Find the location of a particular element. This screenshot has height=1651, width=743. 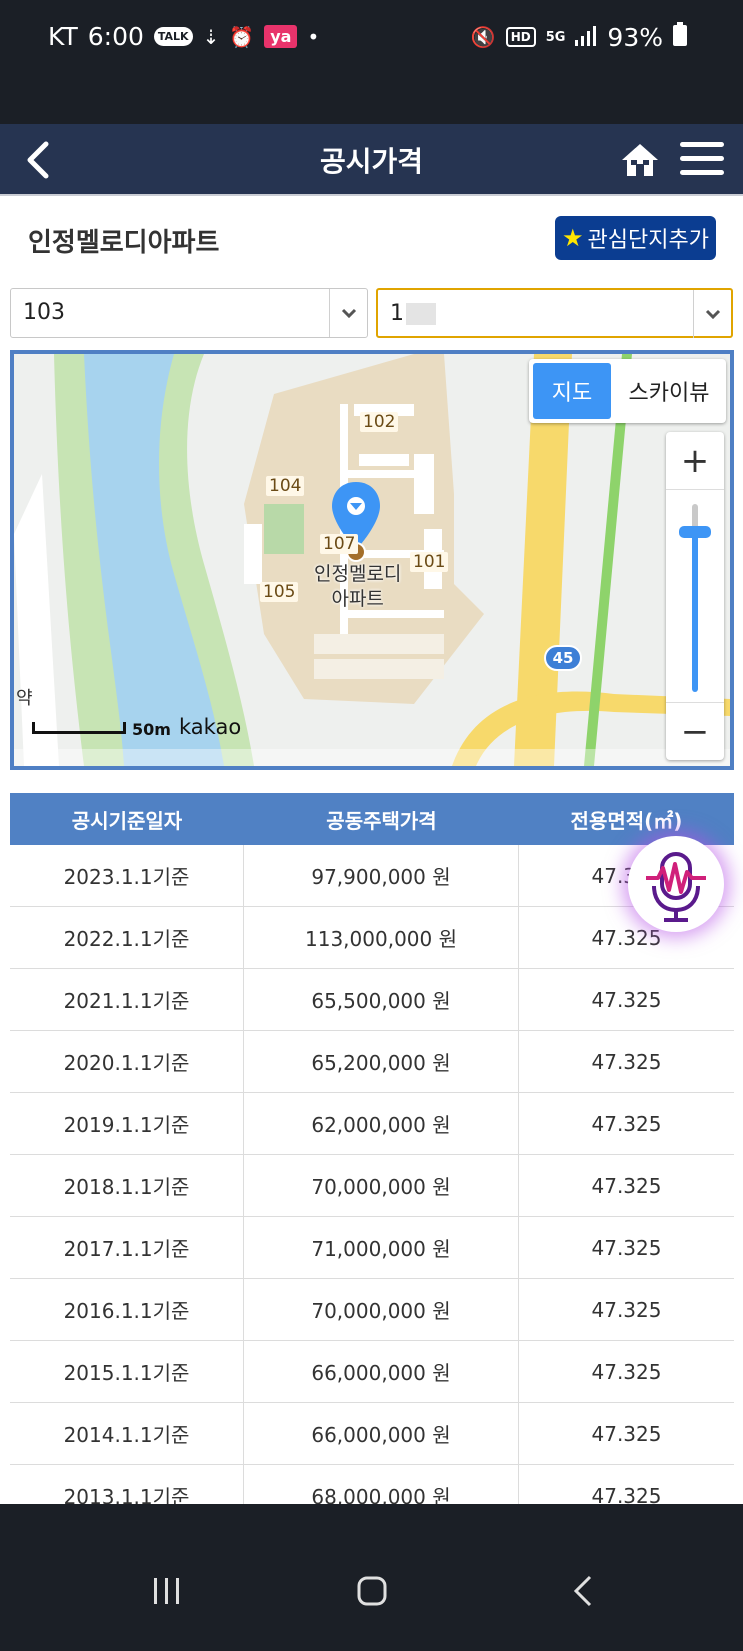

hamburger-menu-icon is located at coordinates (702, 144).